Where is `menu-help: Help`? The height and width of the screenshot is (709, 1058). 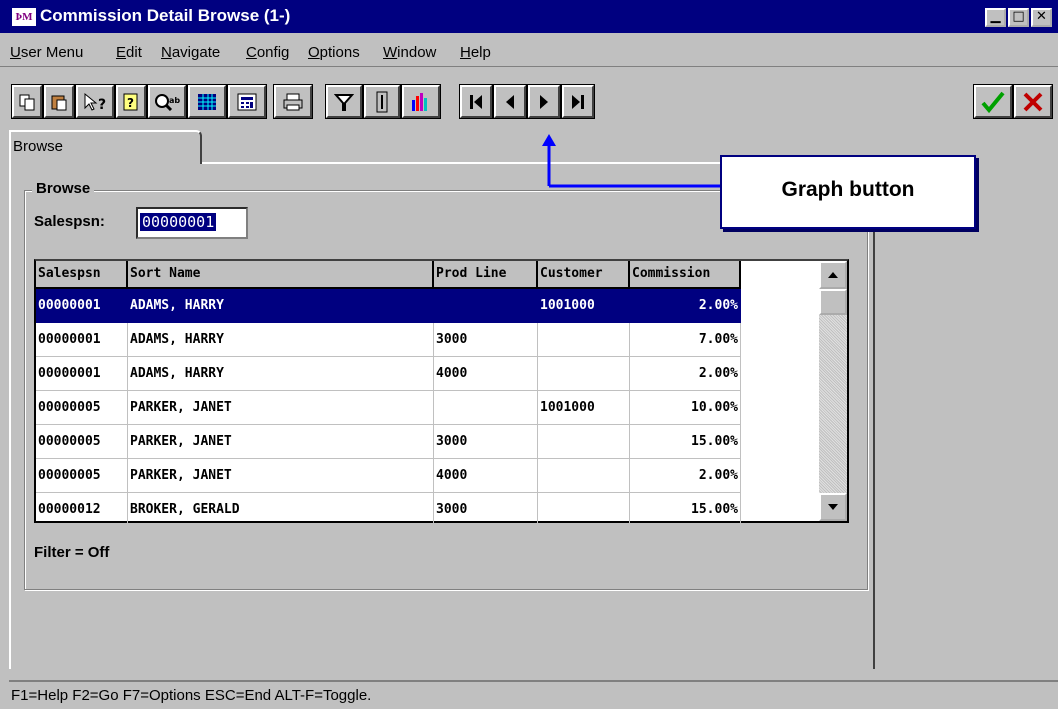 menu-help: Help is located at coordinates (475, 52).